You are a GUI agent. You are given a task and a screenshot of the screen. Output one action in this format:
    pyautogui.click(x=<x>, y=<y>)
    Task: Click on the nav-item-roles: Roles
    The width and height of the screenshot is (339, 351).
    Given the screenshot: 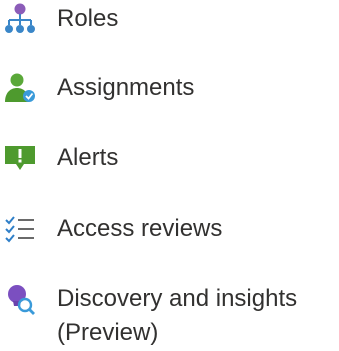 What is the action you would take?
    pyautogui.click(x=169, y=19)
    